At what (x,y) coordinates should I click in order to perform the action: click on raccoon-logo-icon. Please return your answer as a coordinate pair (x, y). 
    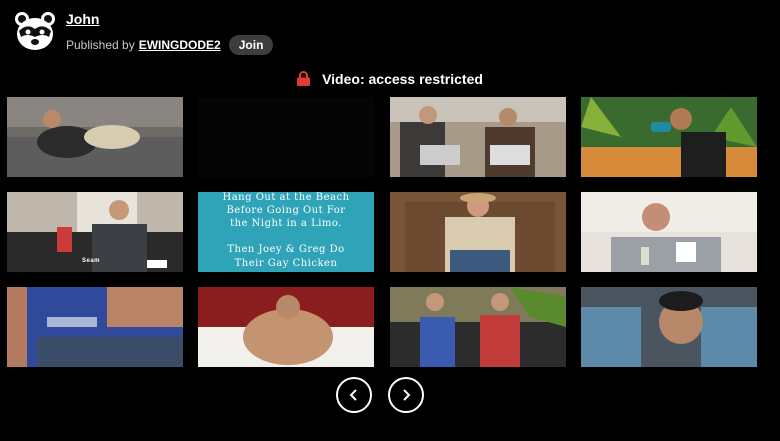
    Looking at the image, I should click on (35, 31).